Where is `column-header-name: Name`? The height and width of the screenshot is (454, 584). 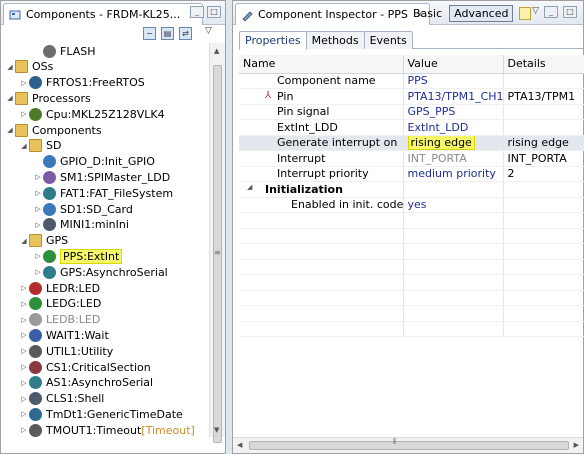 column-header-name: Name is located at coordinates (321, 64).